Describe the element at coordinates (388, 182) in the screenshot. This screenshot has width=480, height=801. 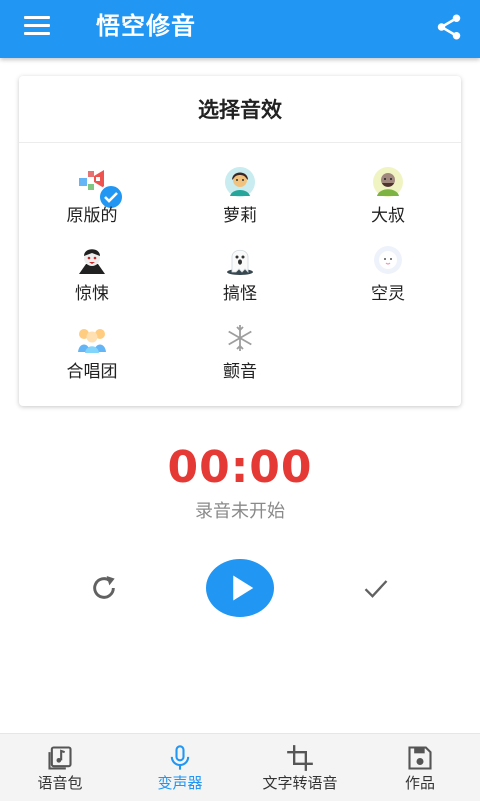
I see `uncle-avatar-icon` at that location.